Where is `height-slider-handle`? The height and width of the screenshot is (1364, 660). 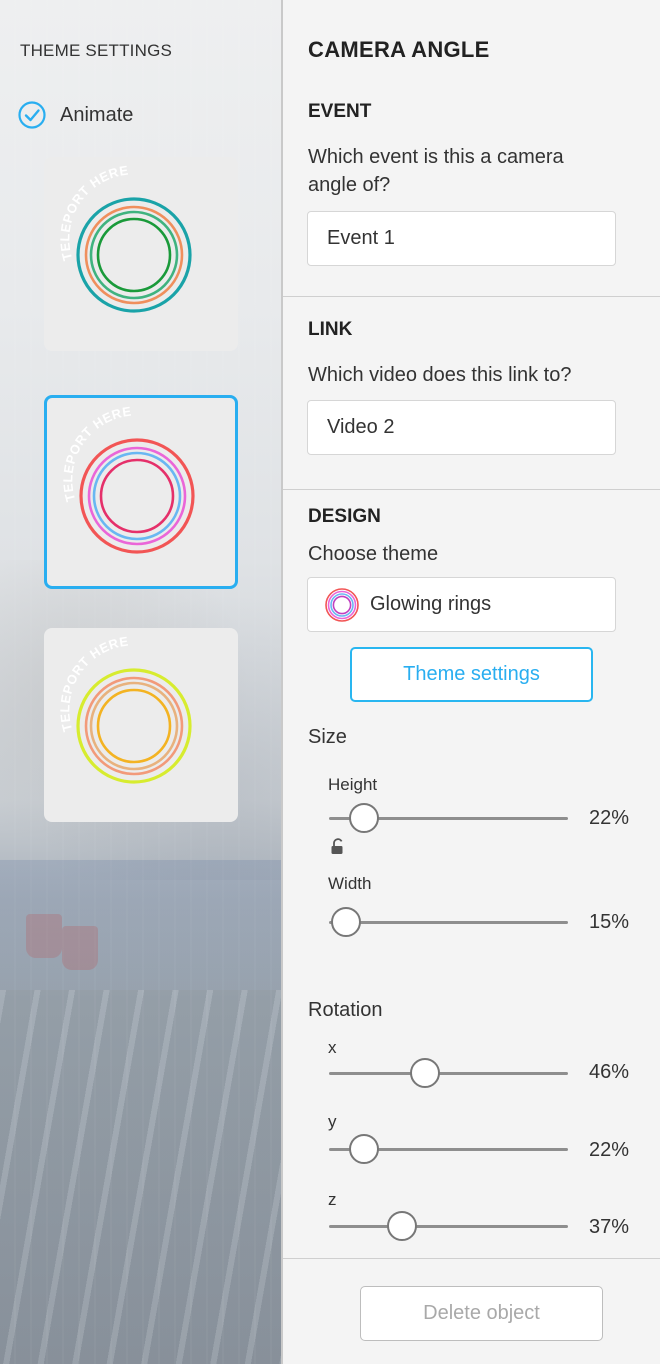 height-slider-handle is located at coordinates (363, 818).